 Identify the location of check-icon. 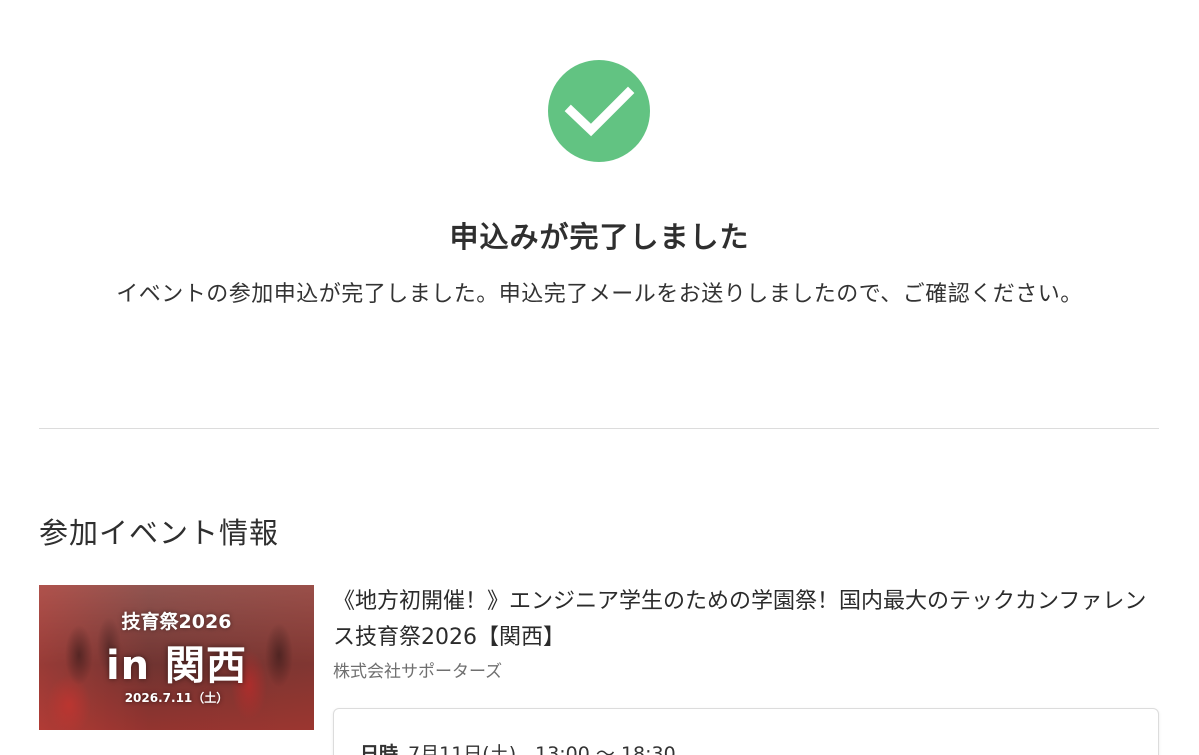
(599, 111).